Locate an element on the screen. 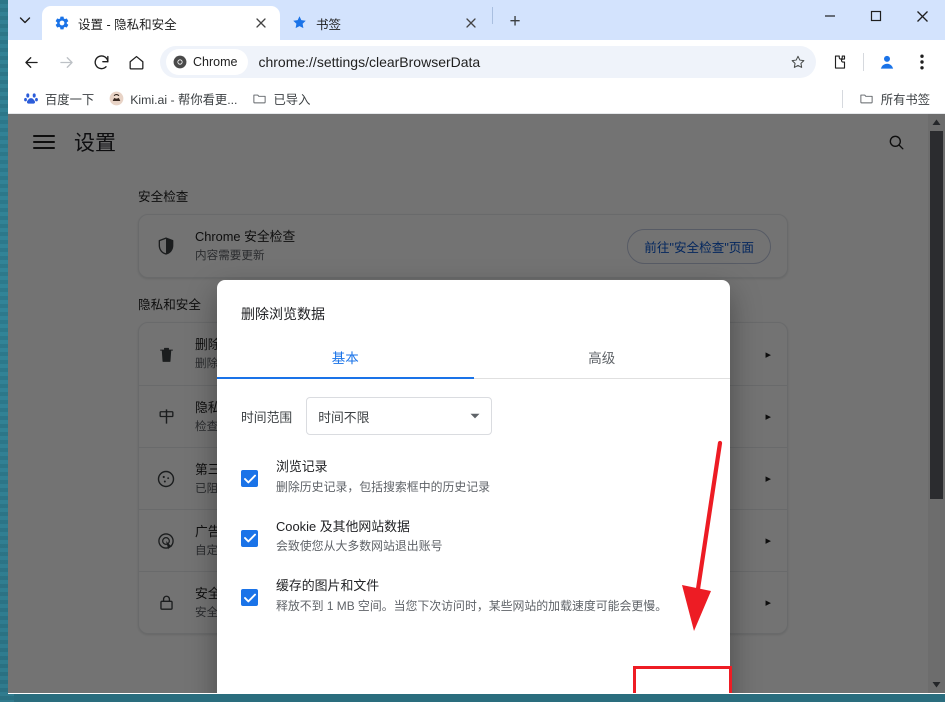  three-dot-menu-icon is located at coordinates (922, 62).